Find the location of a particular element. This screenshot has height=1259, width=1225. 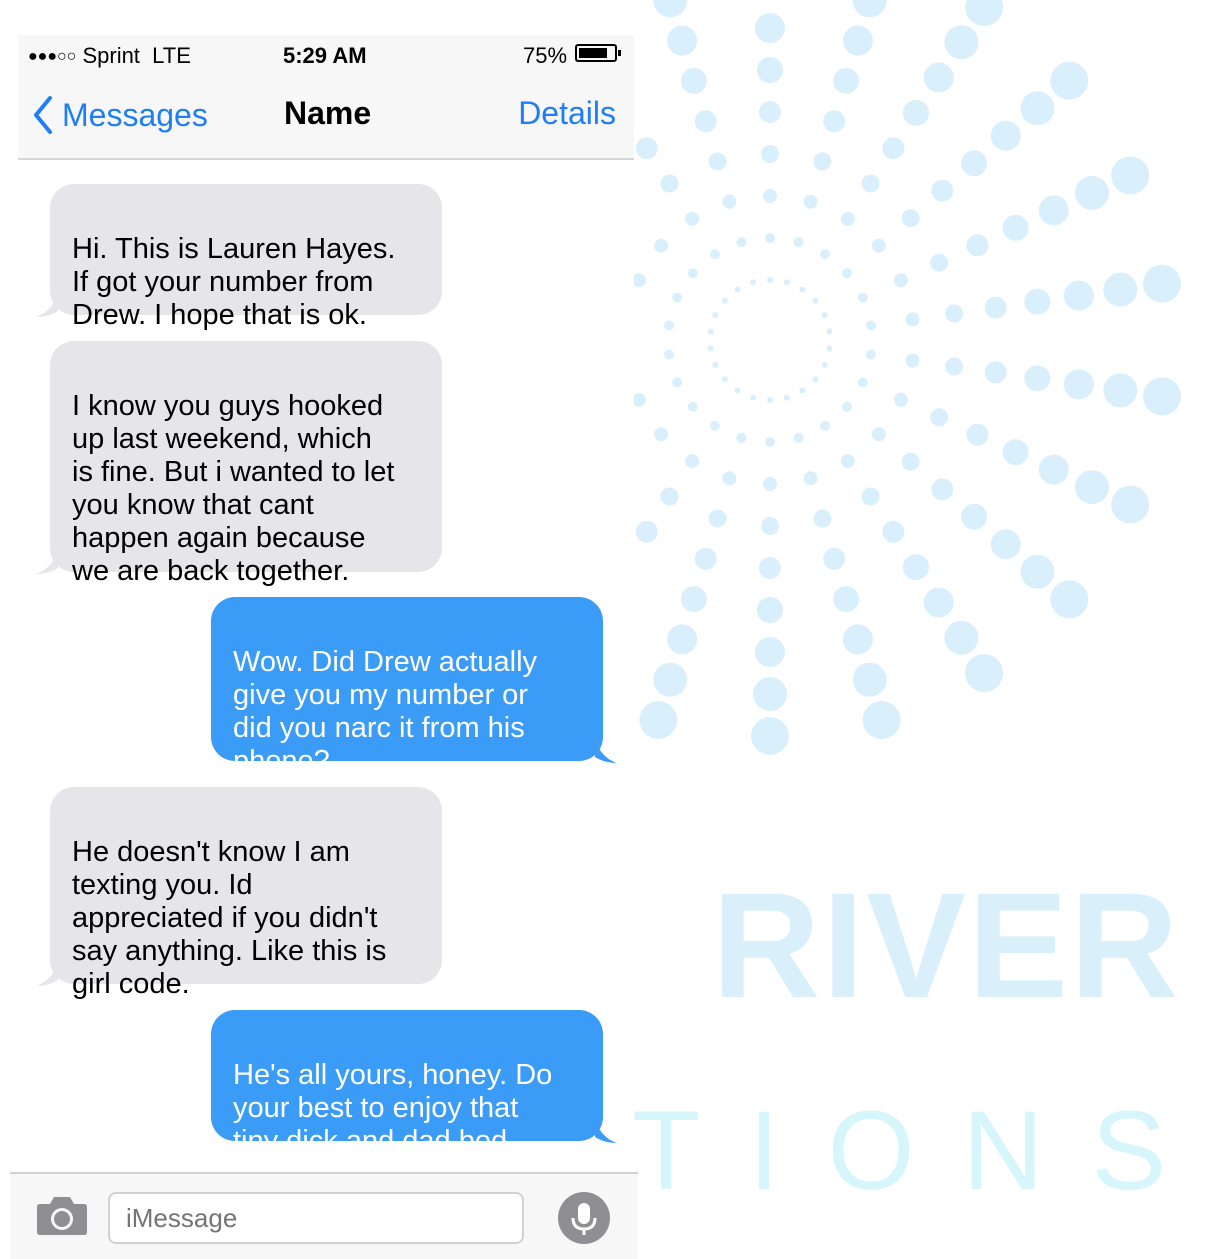

message-input-bar is located at coordinates (324, 1215).